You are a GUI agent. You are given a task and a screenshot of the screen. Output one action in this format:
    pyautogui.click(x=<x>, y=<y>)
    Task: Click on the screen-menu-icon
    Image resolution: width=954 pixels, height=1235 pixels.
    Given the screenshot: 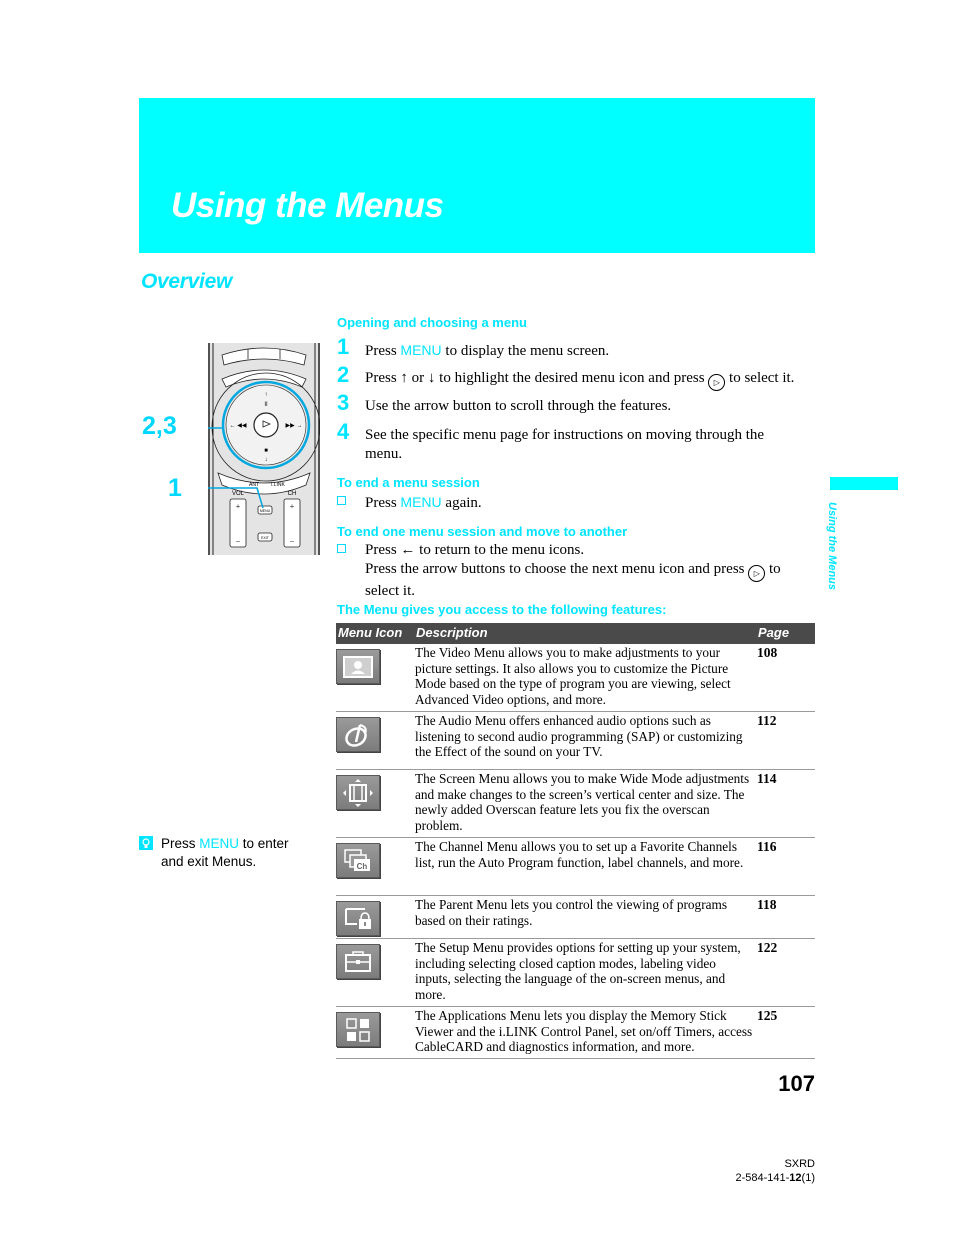 What is the action you would take?
    pyautogui.click(x=358, y=792)
    